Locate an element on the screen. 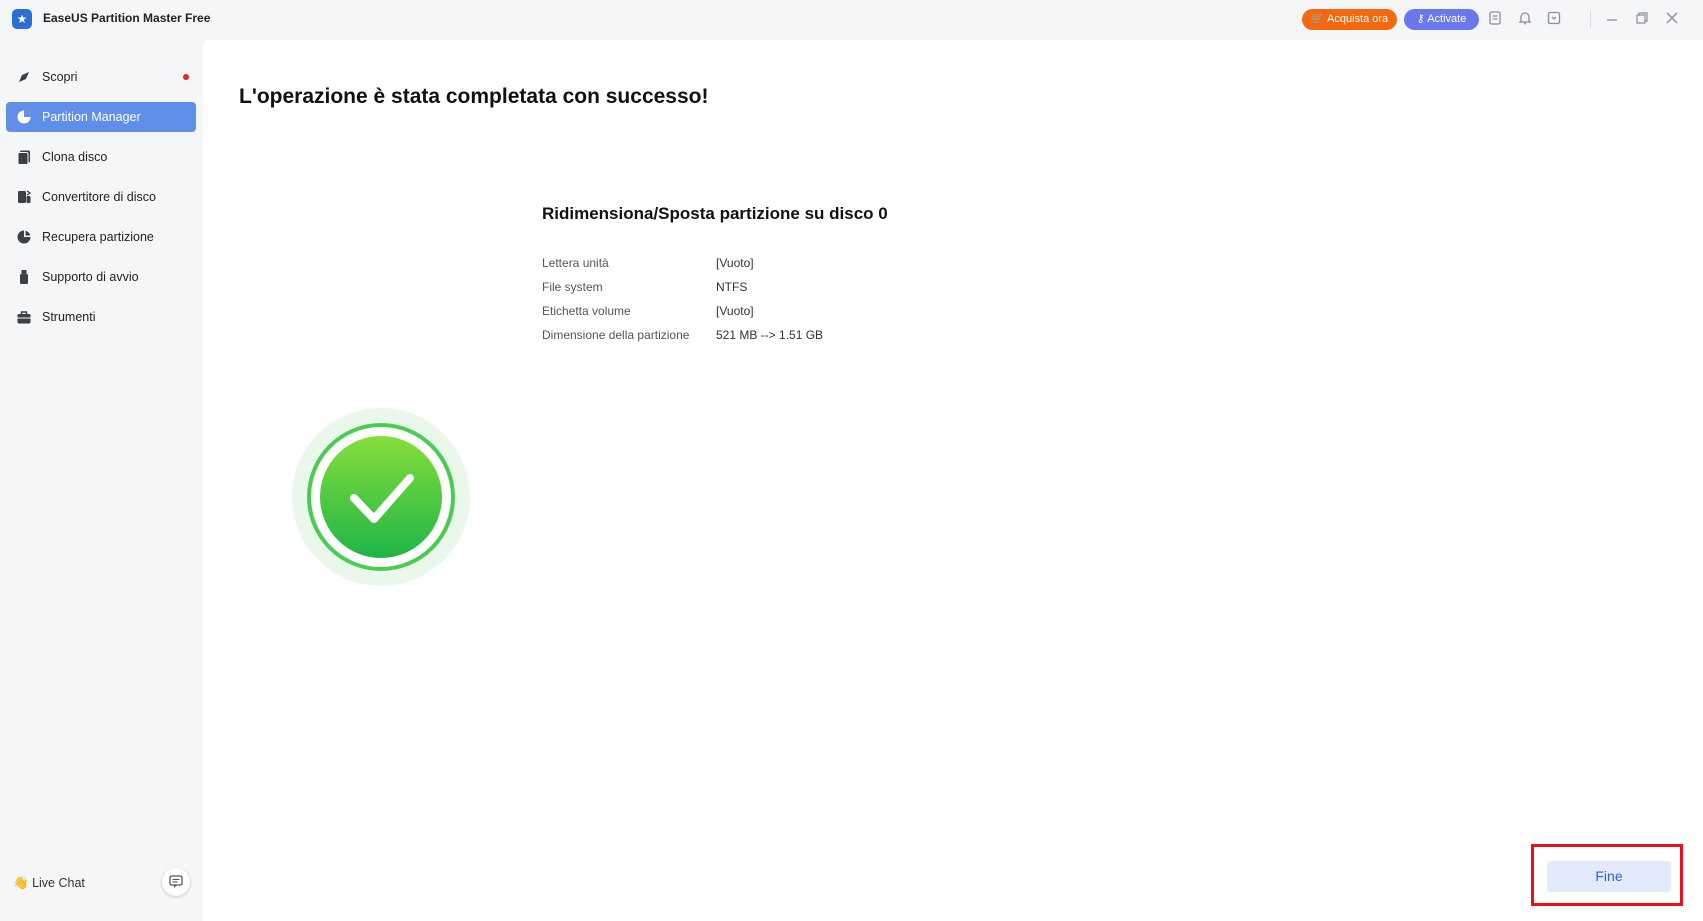 This screenshot has height=921, width=1703. live-chat-link: 👋 Live Chat is located at coordinates (49, 883).